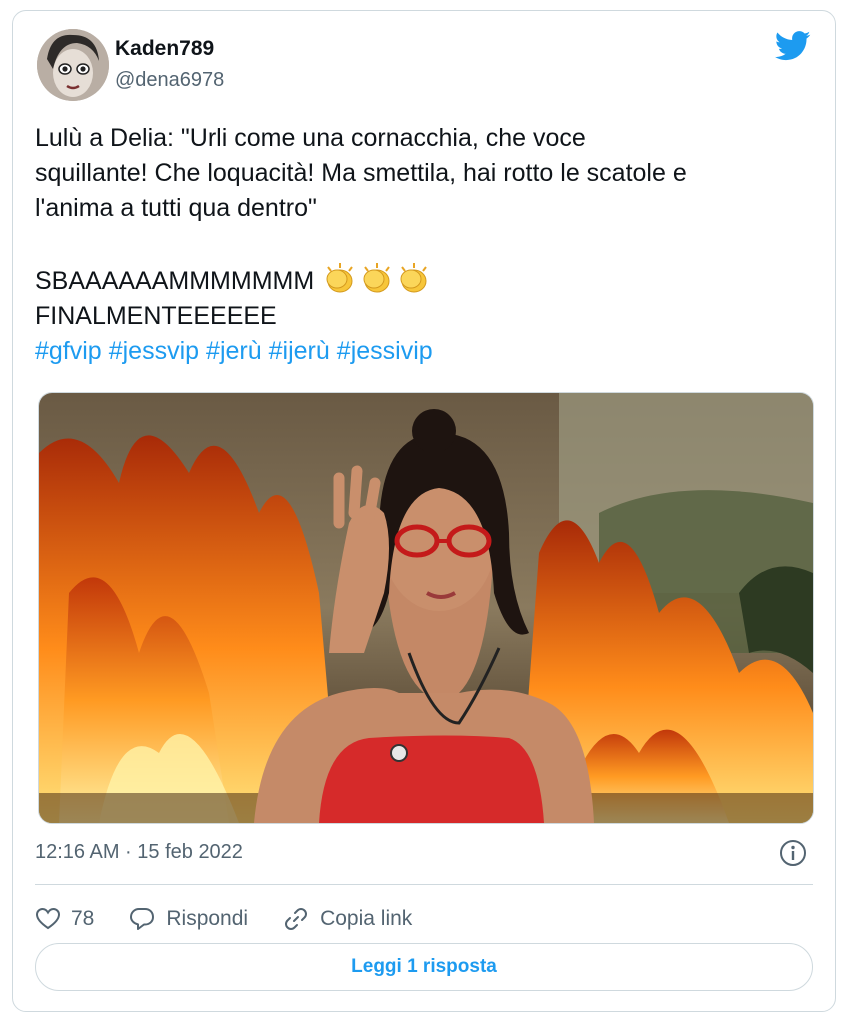 This screenshot has width=852, height=1024. What do you see at coordinates (366, 918) in the screenshot?
I see `copy-link-label: Copia link` at bounding box center [366, 918].